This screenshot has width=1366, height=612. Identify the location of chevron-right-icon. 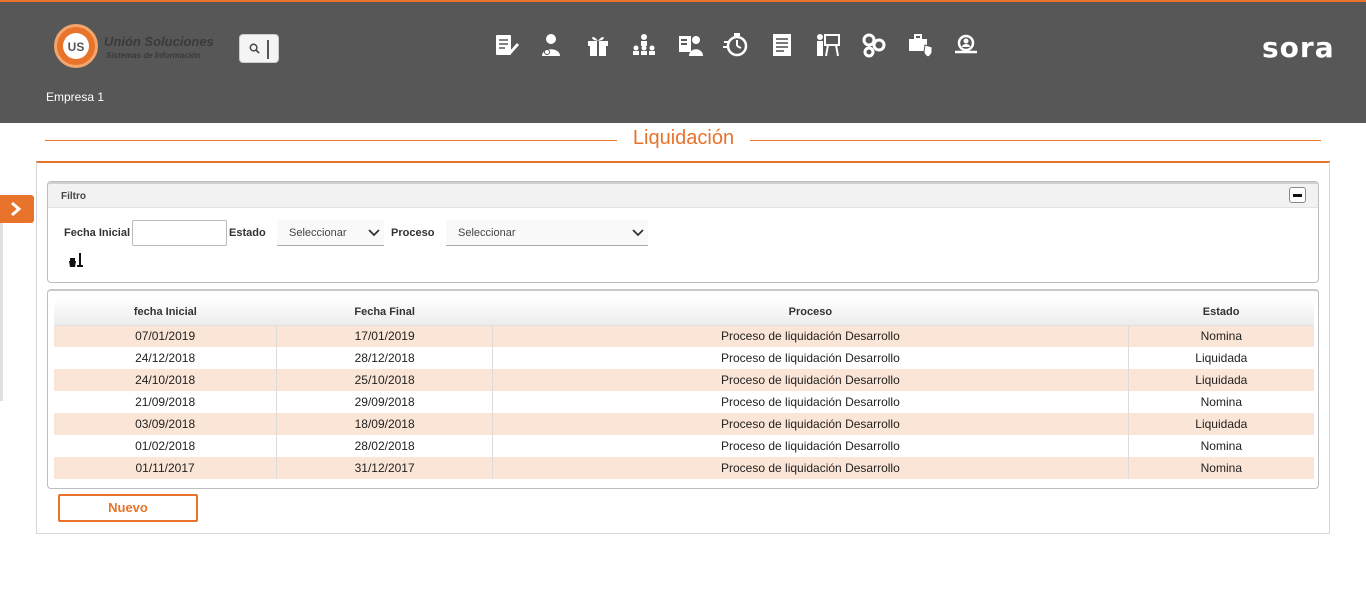
(16, 209).